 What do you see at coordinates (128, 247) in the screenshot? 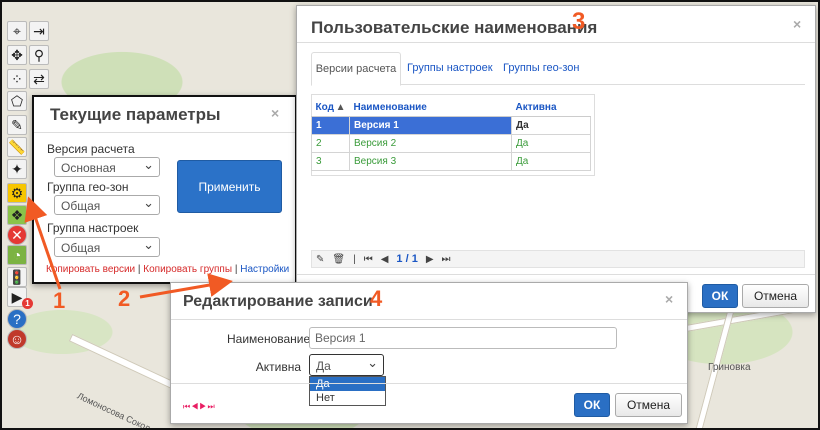
I see `annotation-arrows` at bounding box center [128, 247].